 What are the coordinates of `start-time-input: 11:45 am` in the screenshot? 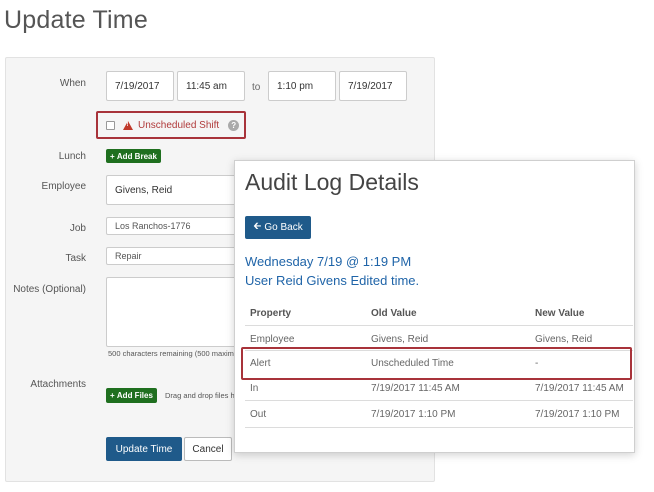 It's located at (211, 86).